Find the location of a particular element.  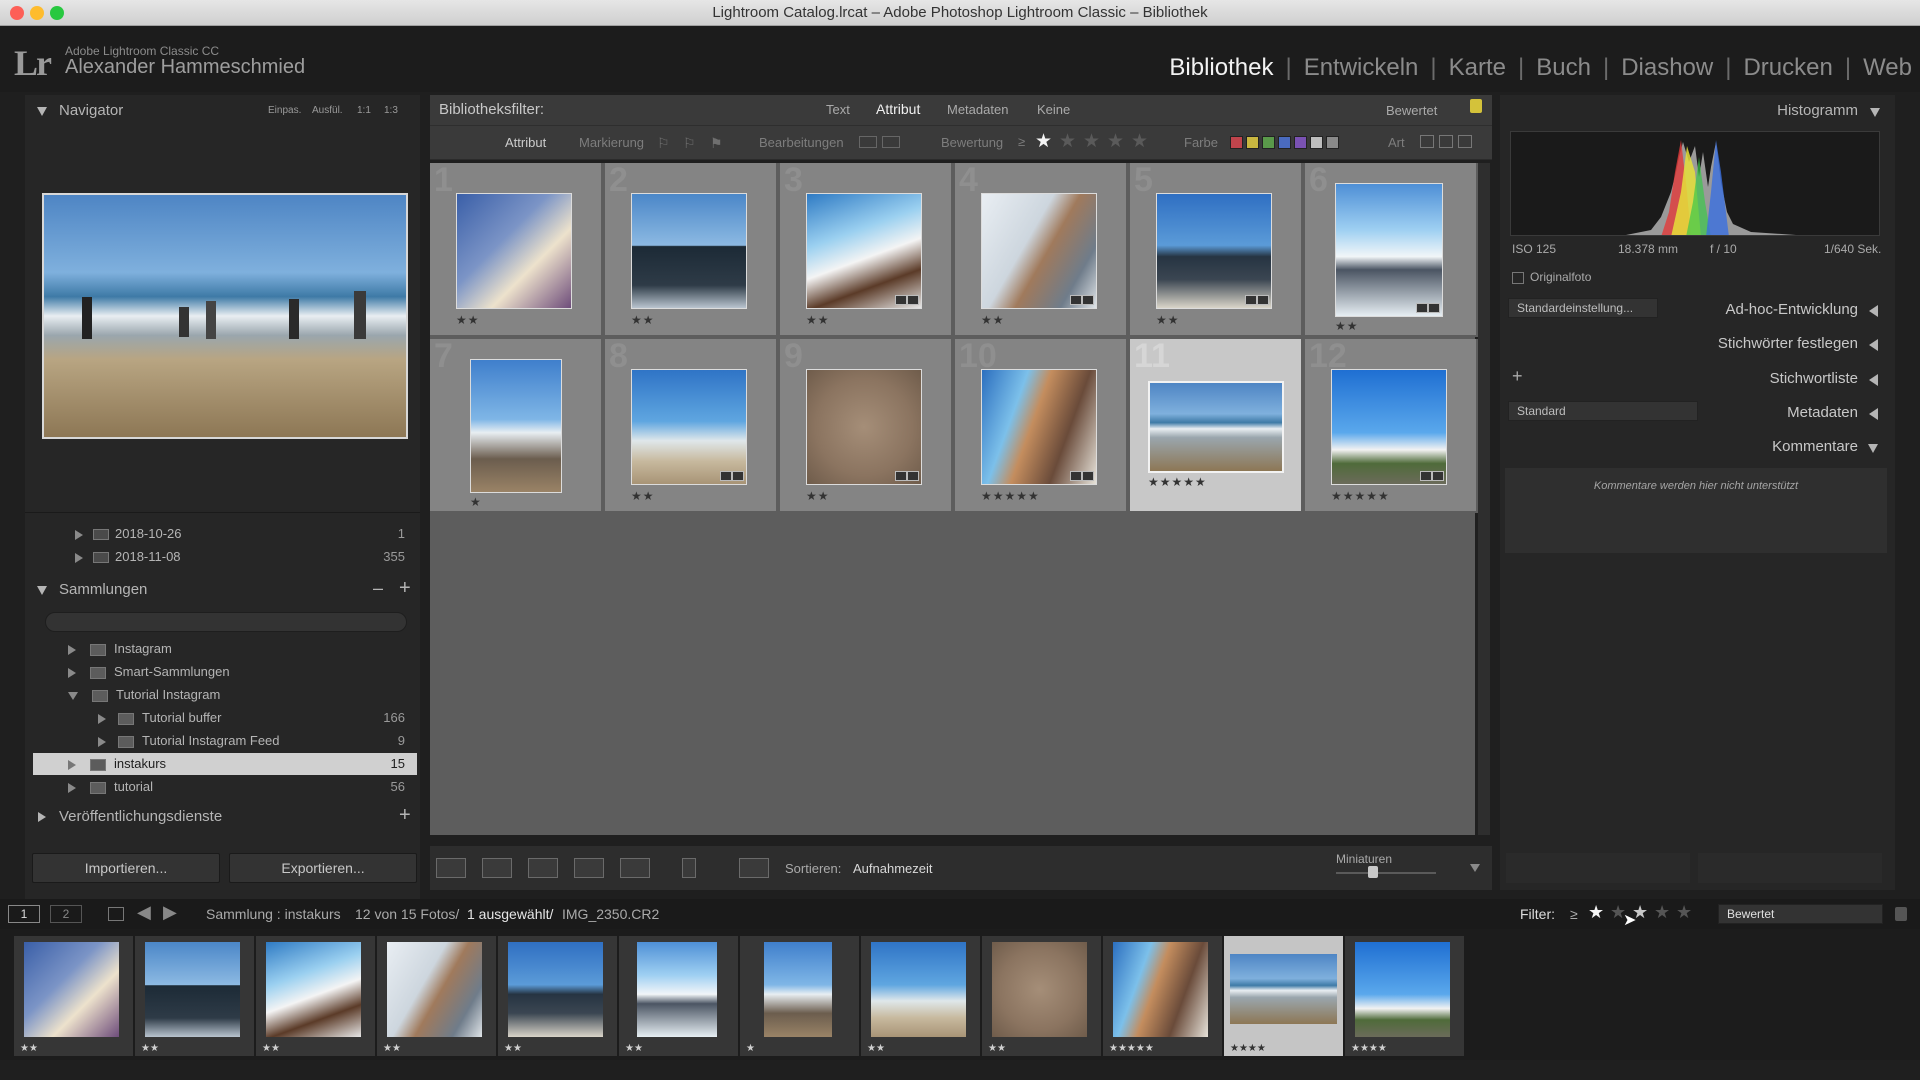

rejected-icon: ⚑ is located at coordinates (716, 143).